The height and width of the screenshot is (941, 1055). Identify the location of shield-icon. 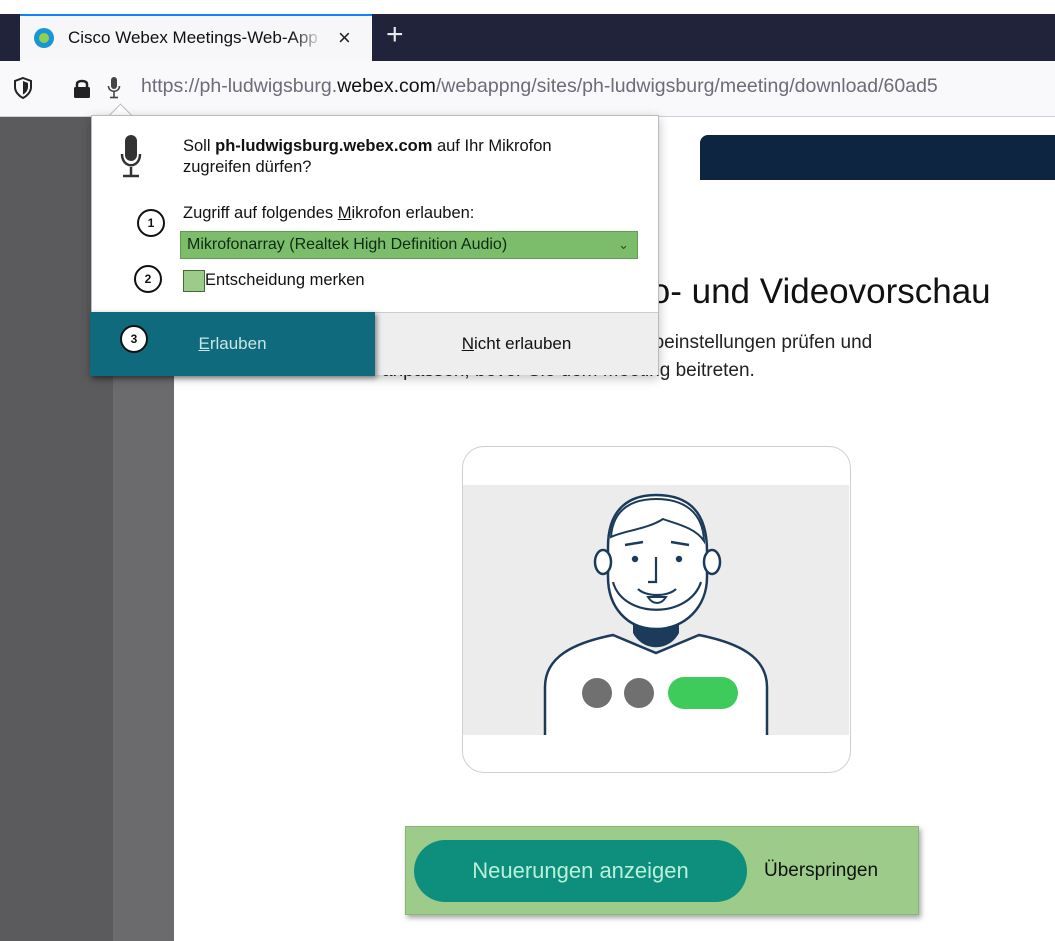
(23, 88).